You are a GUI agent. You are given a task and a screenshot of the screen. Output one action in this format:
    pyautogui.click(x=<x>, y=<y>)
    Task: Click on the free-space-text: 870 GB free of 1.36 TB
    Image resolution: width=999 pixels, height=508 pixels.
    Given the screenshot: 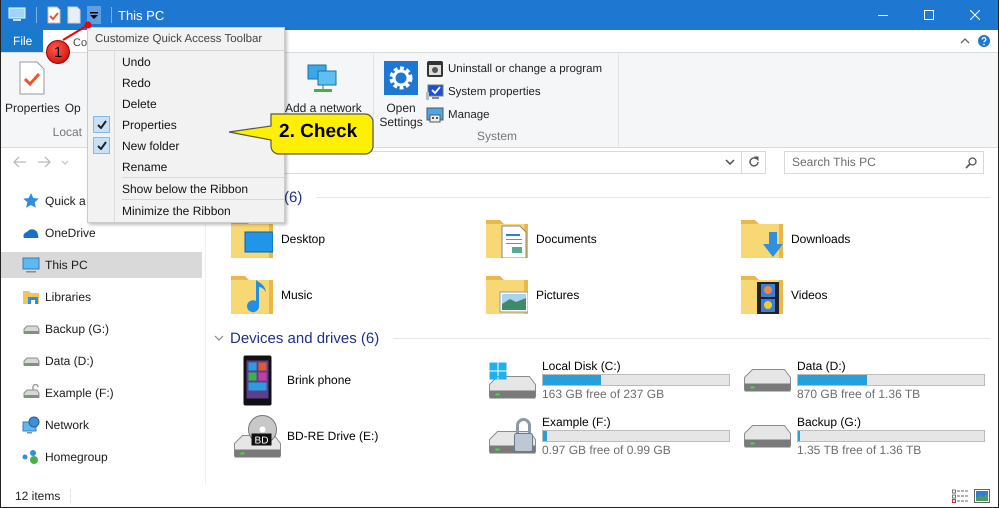 What is the action you would take?
    pyautogui.click(x=859, y=394)
    